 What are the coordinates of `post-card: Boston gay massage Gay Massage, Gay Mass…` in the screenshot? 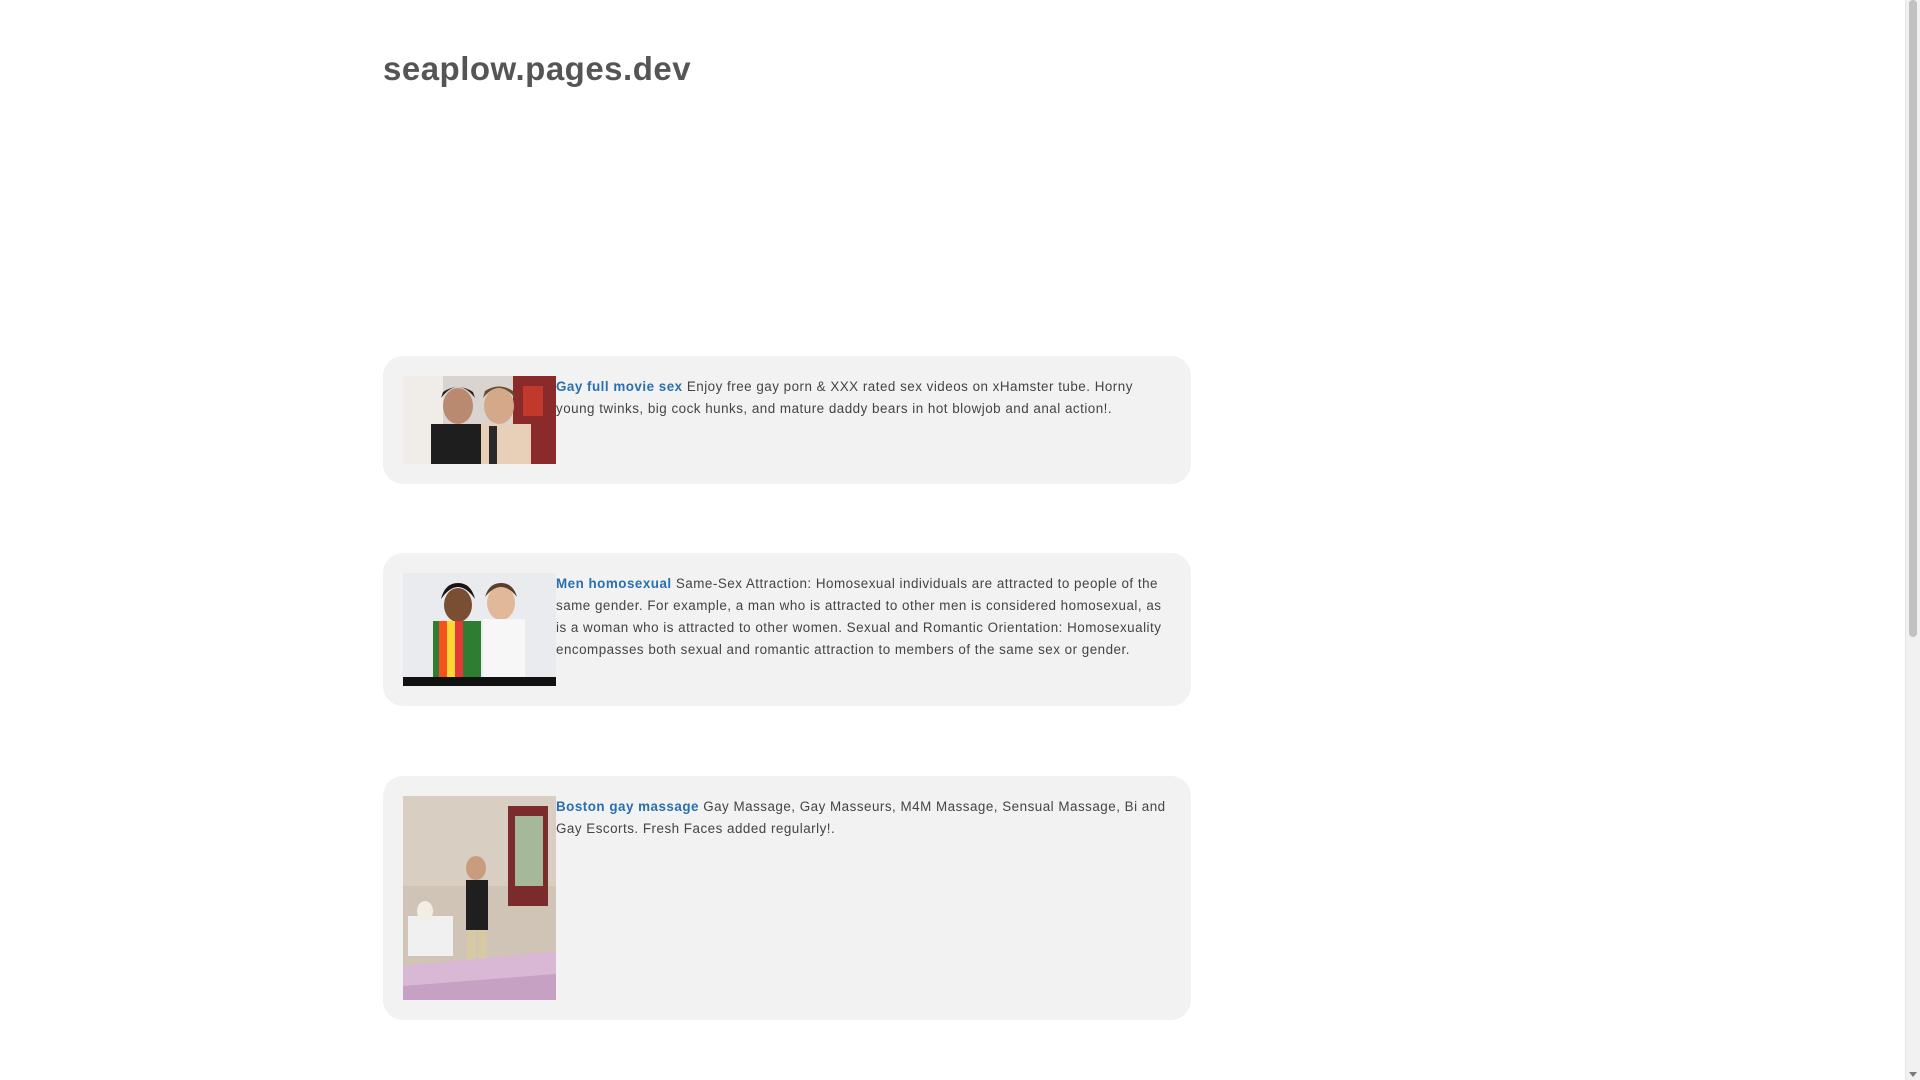 It's located at (787, 898).